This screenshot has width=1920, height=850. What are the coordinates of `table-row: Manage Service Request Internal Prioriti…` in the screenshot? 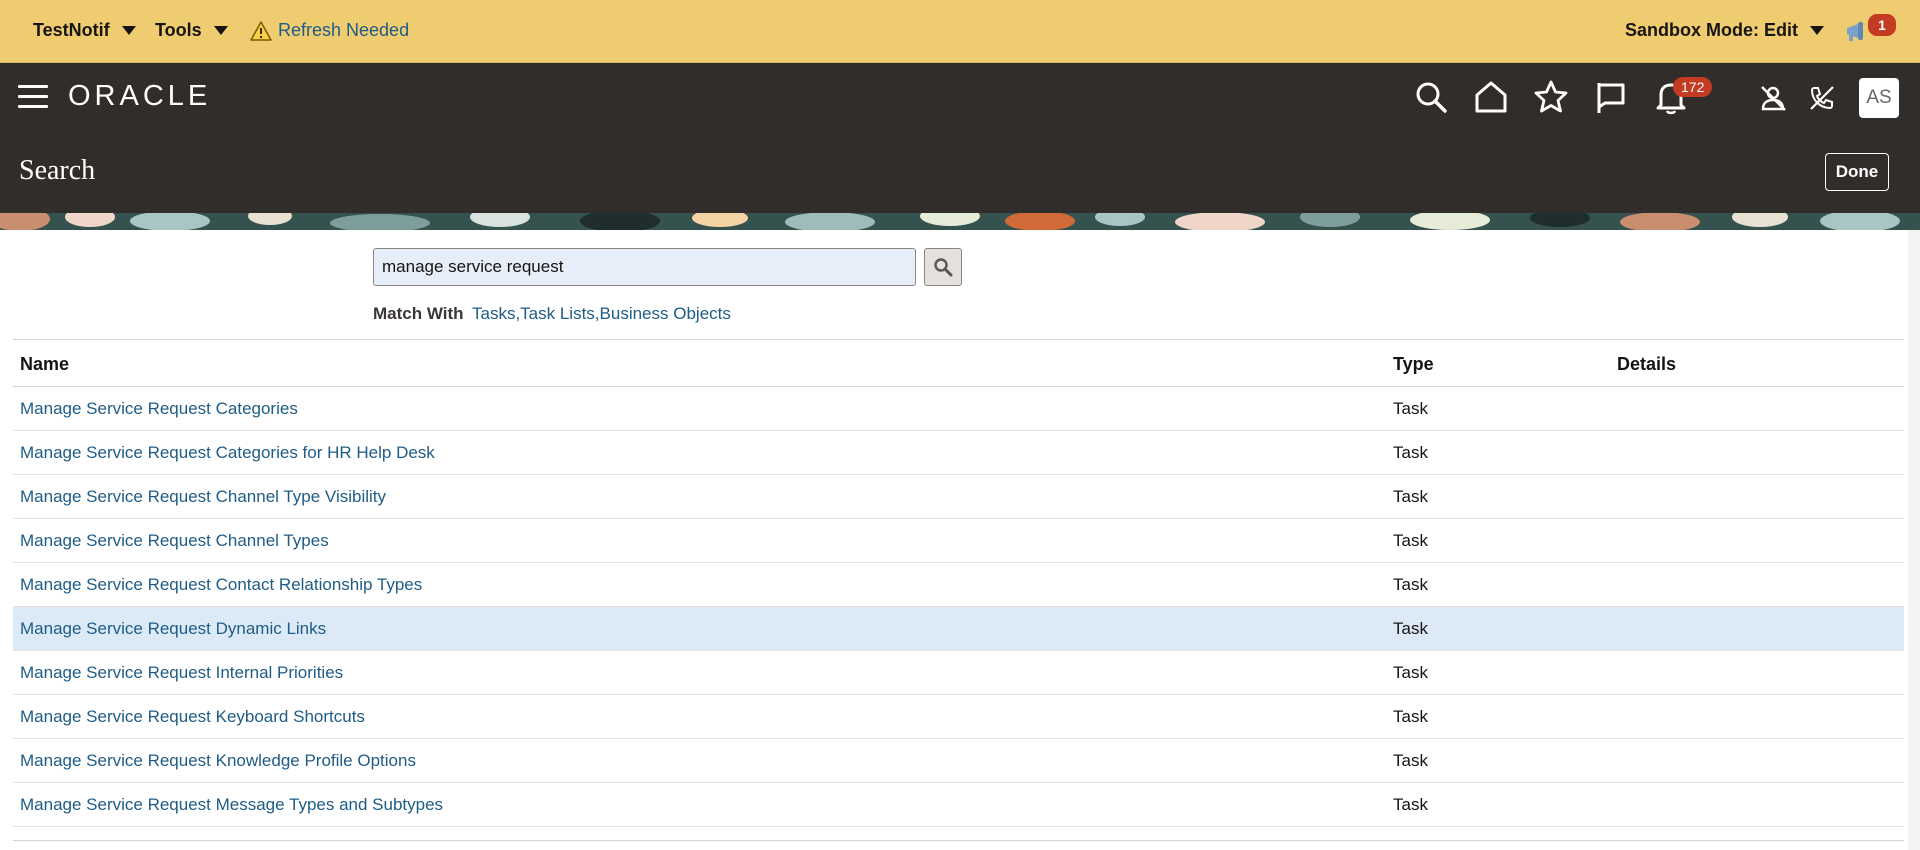 It's located at (958, 673).